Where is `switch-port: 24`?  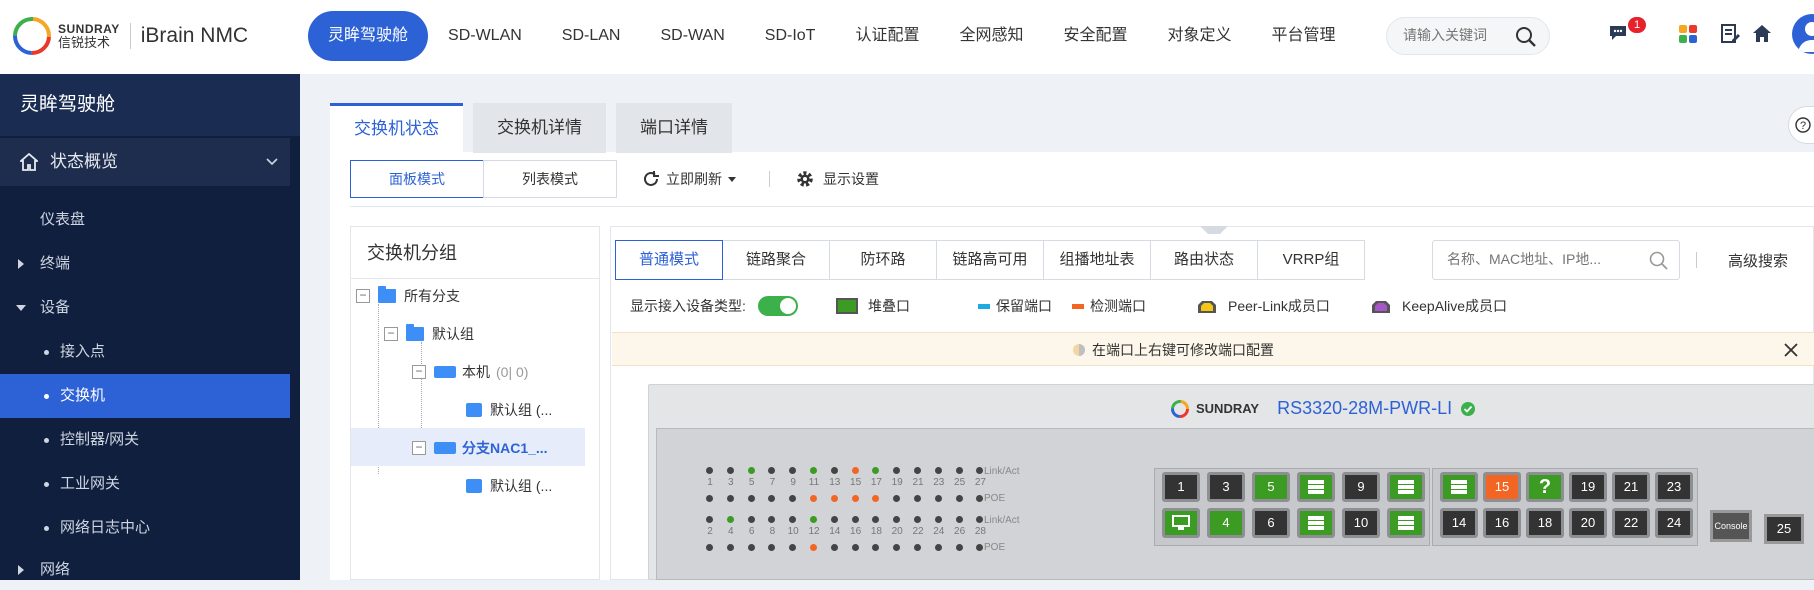
switch-port: 24 is located at coordinates (1674, 523).